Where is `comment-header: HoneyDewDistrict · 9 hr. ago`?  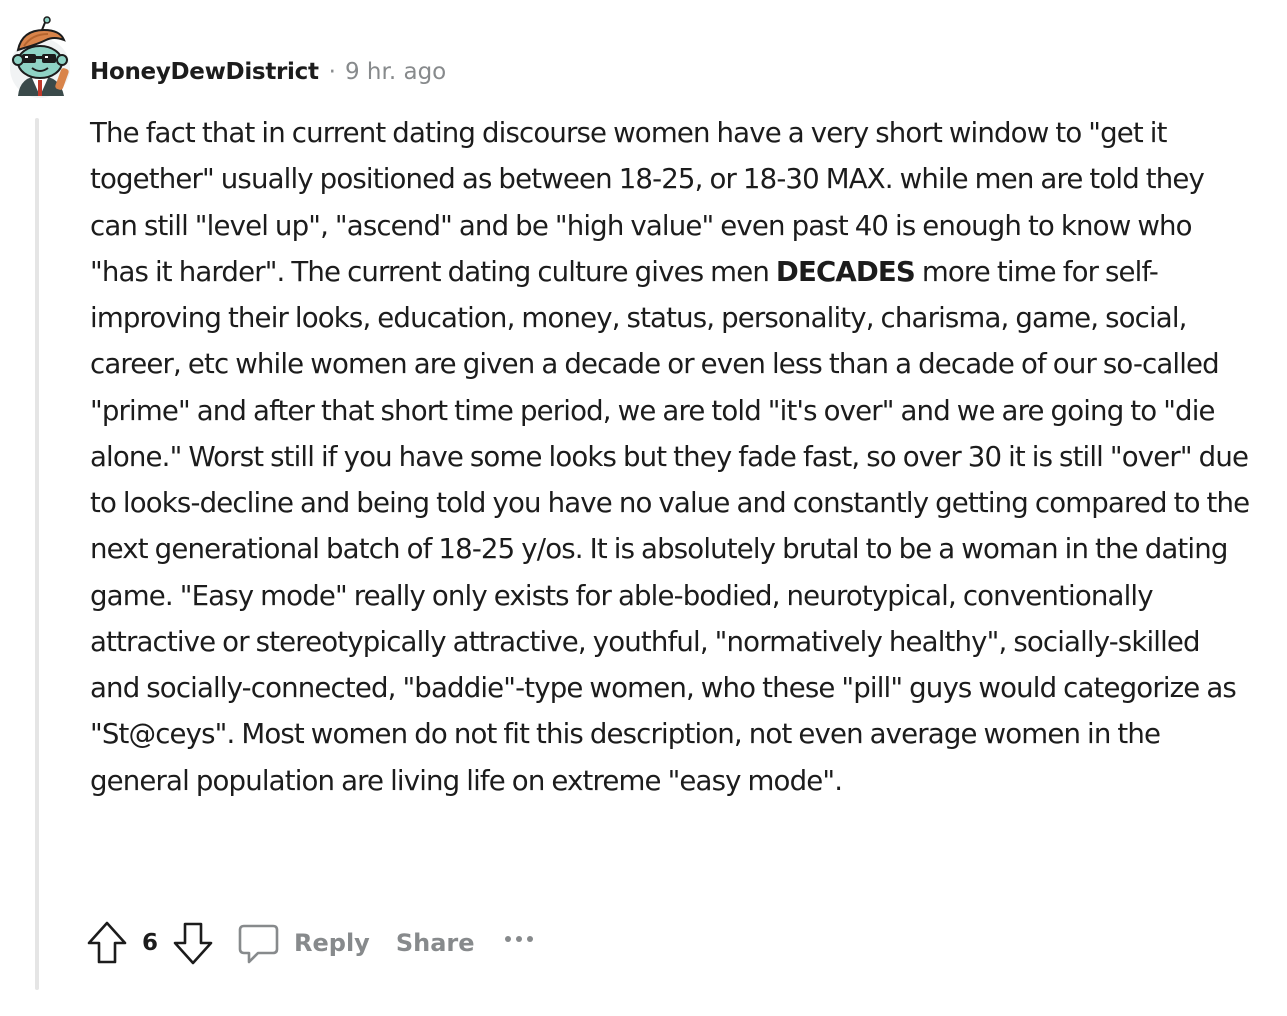
comment-header: HoneyDewDistrict · 9 hr. ago is located at coordinates (268, 72).